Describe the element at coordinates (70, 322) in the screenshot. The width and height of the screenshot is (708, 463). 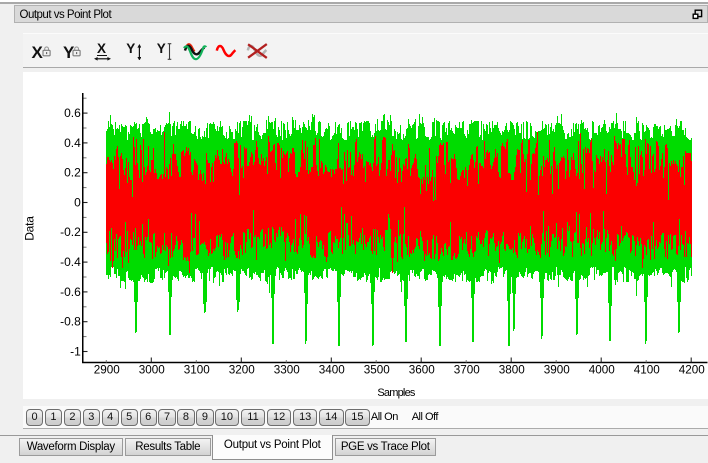
I see `svg-text: -0.8` at that location.